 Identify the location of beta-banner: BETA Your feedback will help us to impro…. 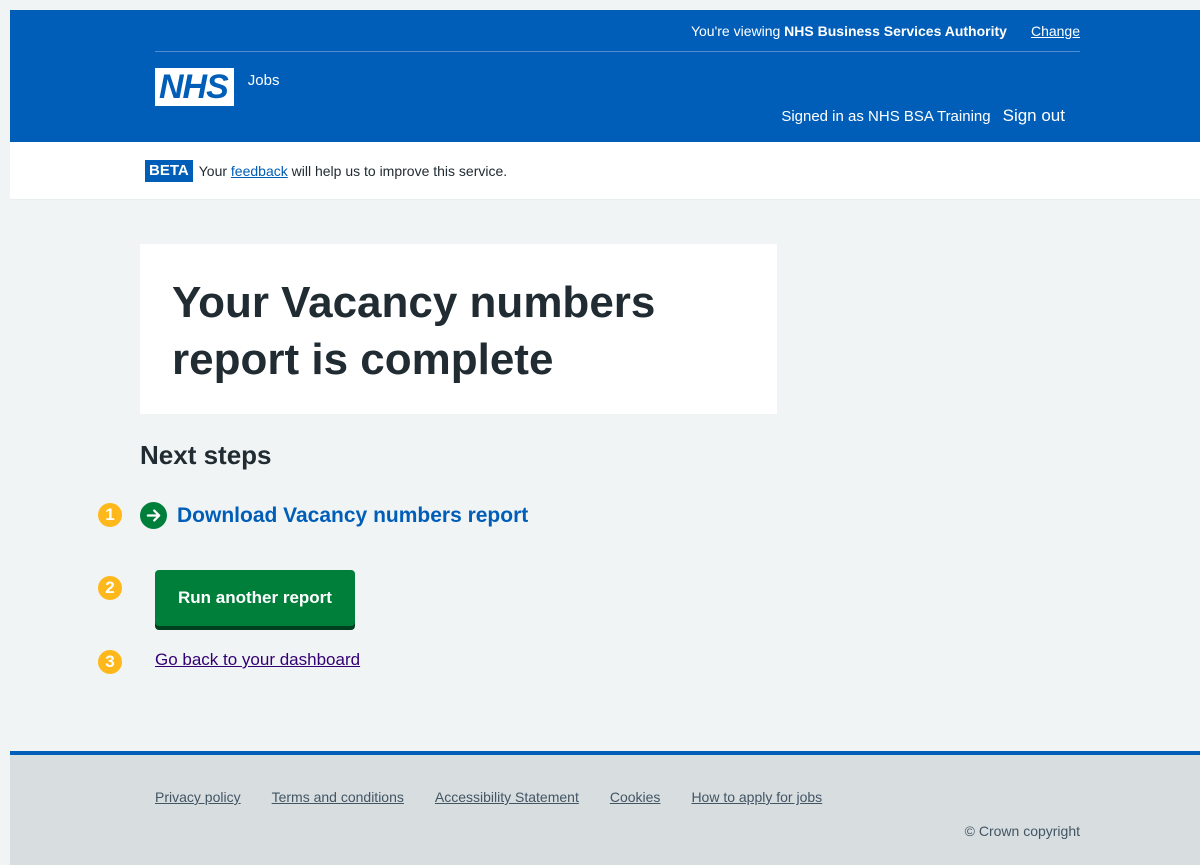
(605, 171).